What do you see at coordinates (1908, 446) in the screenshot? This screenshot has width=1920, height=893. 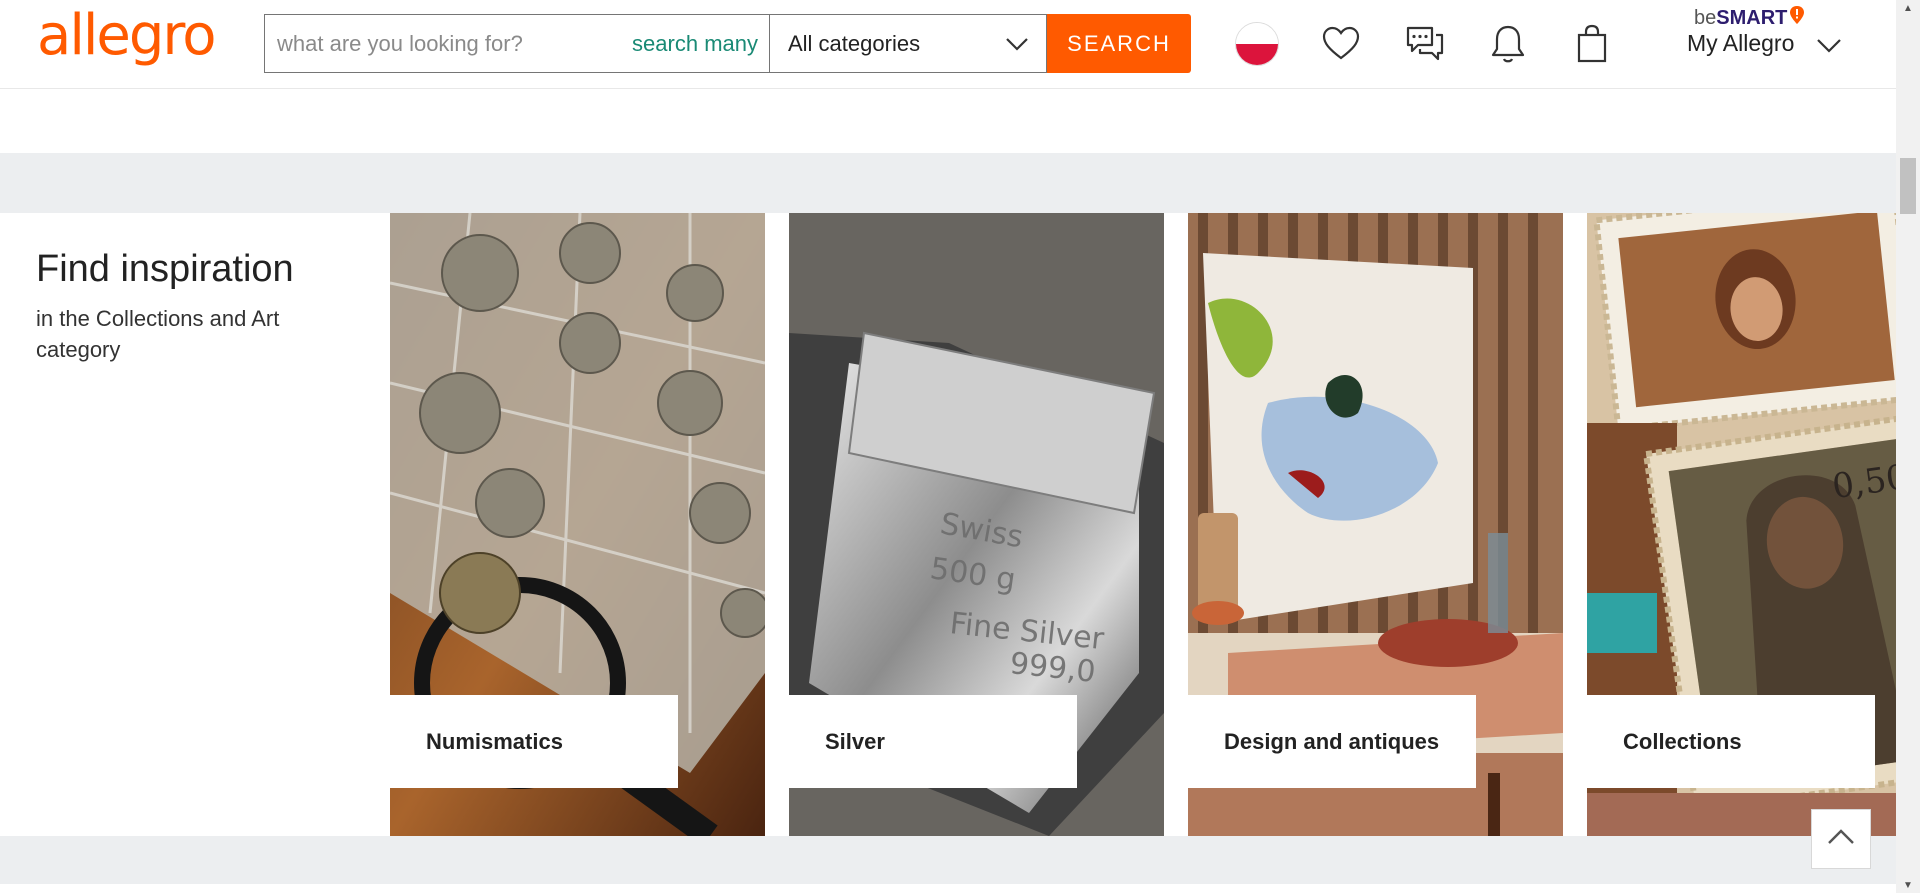 I see `page-scrollbar: ▲ ▼` at bounding box center [1908, 446].